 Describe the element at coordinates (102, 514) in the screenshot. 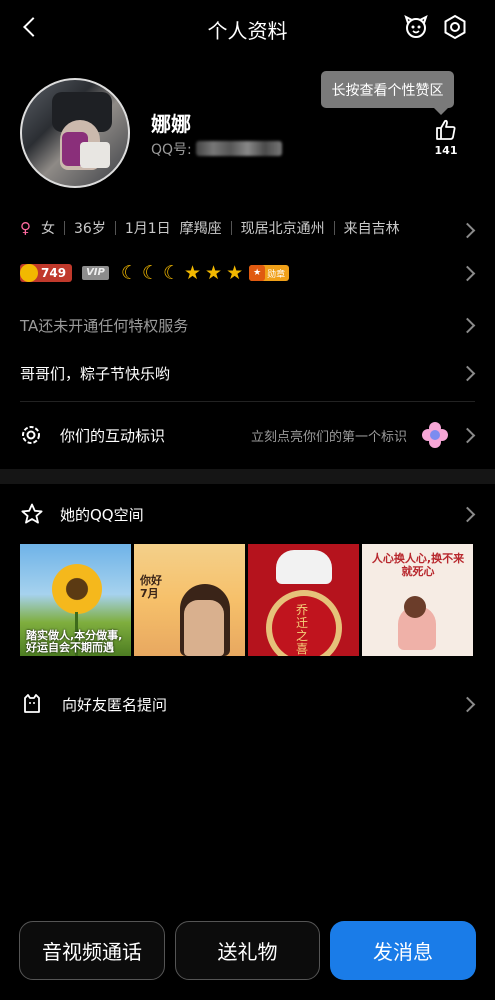

I see `qzone-label: 她的QQ空间` at that location.